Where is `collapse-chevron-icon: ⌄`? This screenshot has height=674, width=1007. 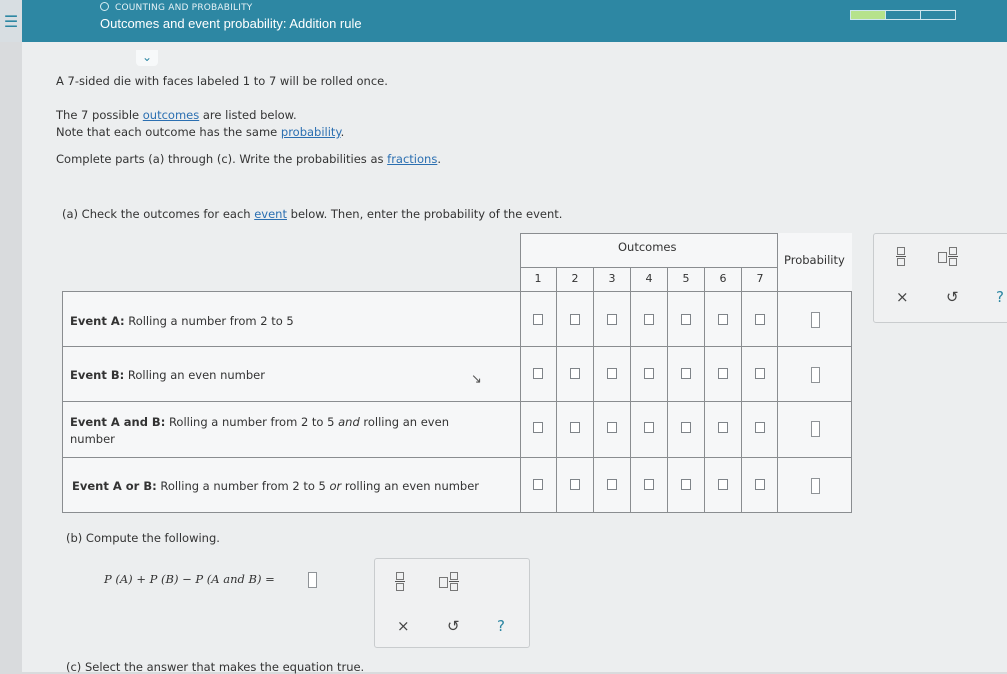
collapse-chevron-icon: ⌄ is located at coordinates (147, 58).